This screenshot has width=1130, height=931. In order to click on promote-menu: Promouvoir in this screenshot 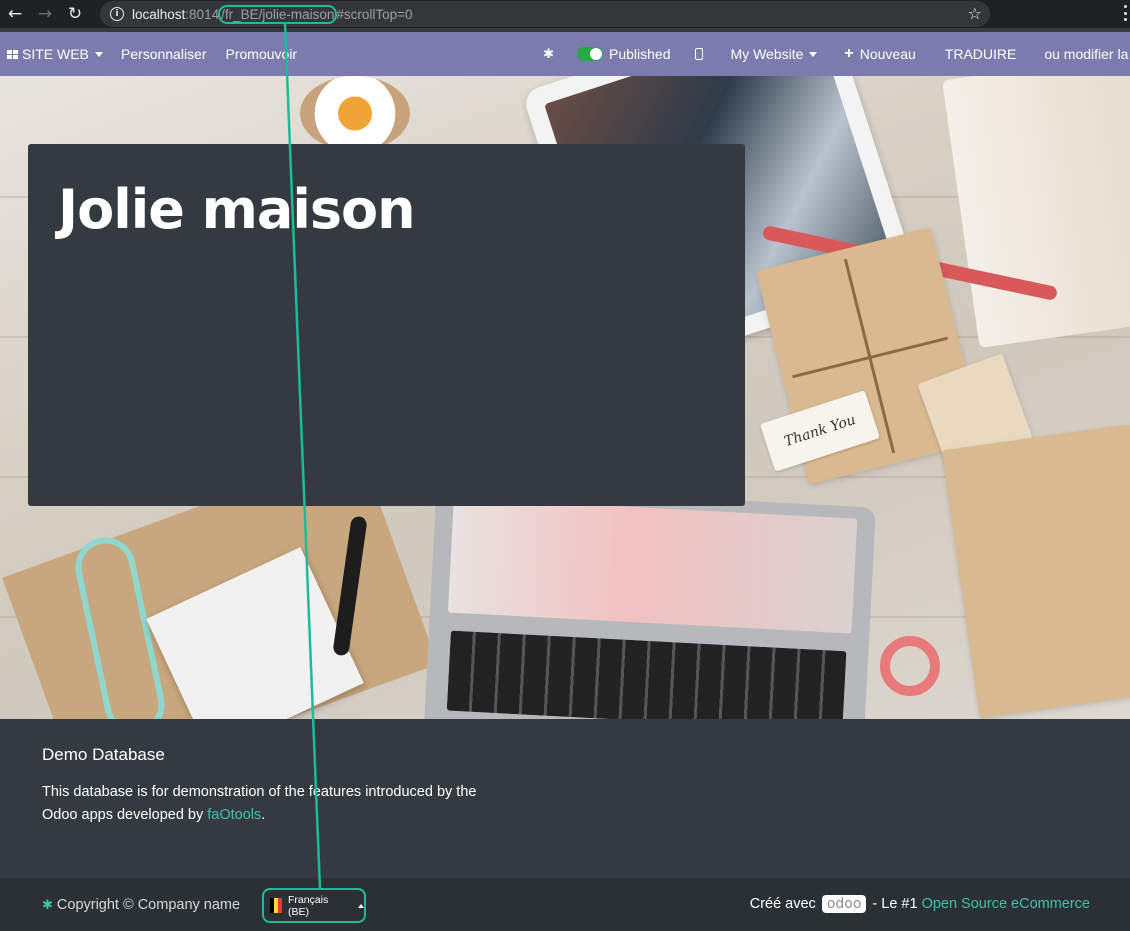, I will do `click(262, 54)`.